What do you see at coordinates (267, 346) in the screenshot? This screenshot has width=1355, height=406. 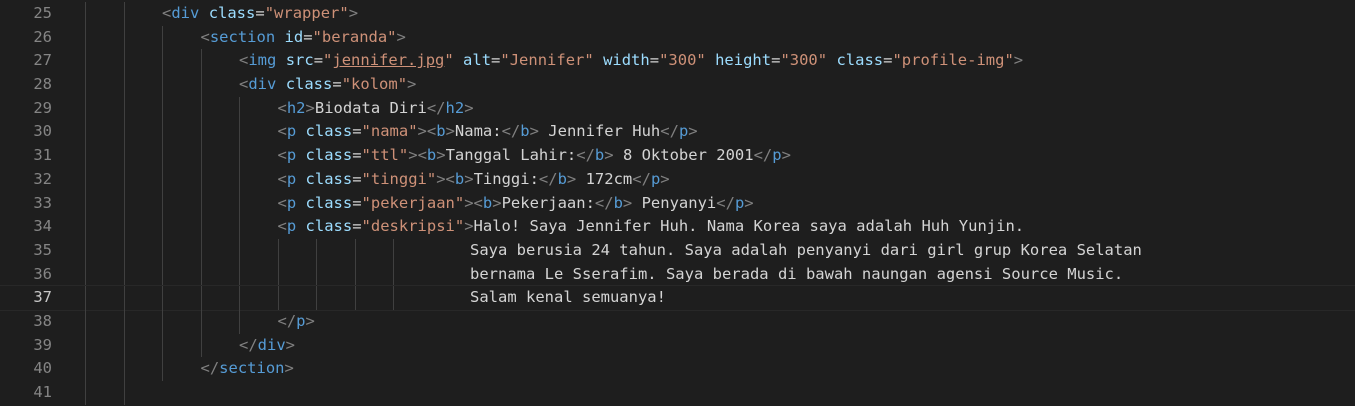 I see `code-text: </div>` at bounding box center [267, 346].